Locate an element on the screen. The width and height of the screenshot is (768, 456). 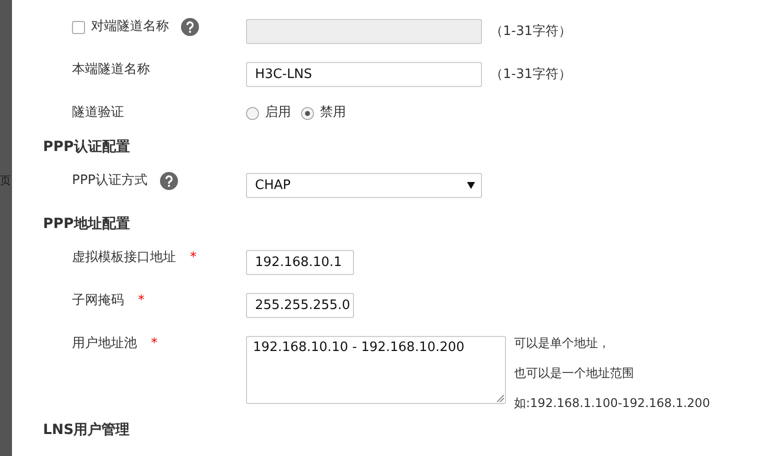
note-text: 也可以是一个地址范围 is located at coordinates (574, 373).